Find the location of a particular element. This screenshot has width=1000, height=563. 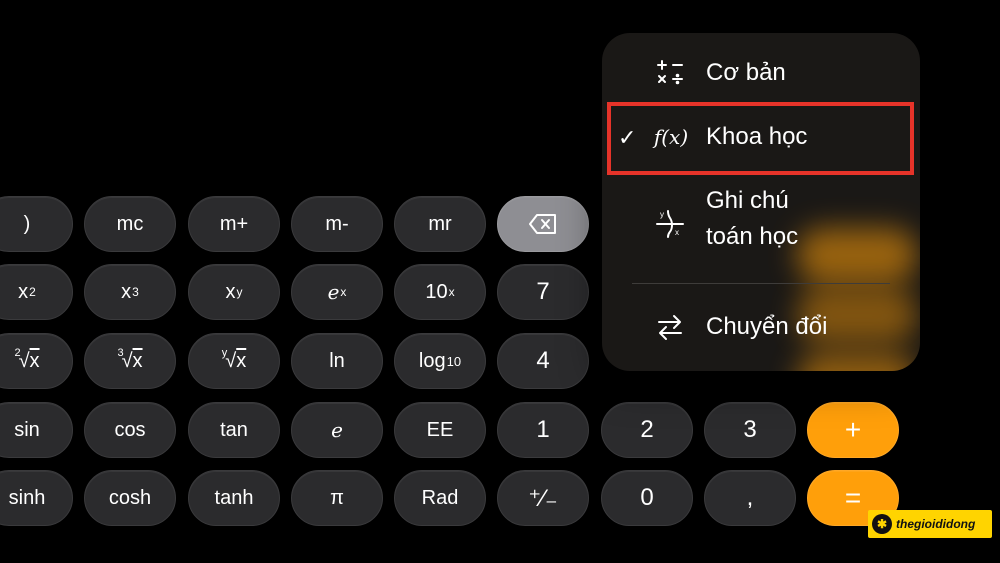

key-label: m+ is located at coordinates (234, 223).